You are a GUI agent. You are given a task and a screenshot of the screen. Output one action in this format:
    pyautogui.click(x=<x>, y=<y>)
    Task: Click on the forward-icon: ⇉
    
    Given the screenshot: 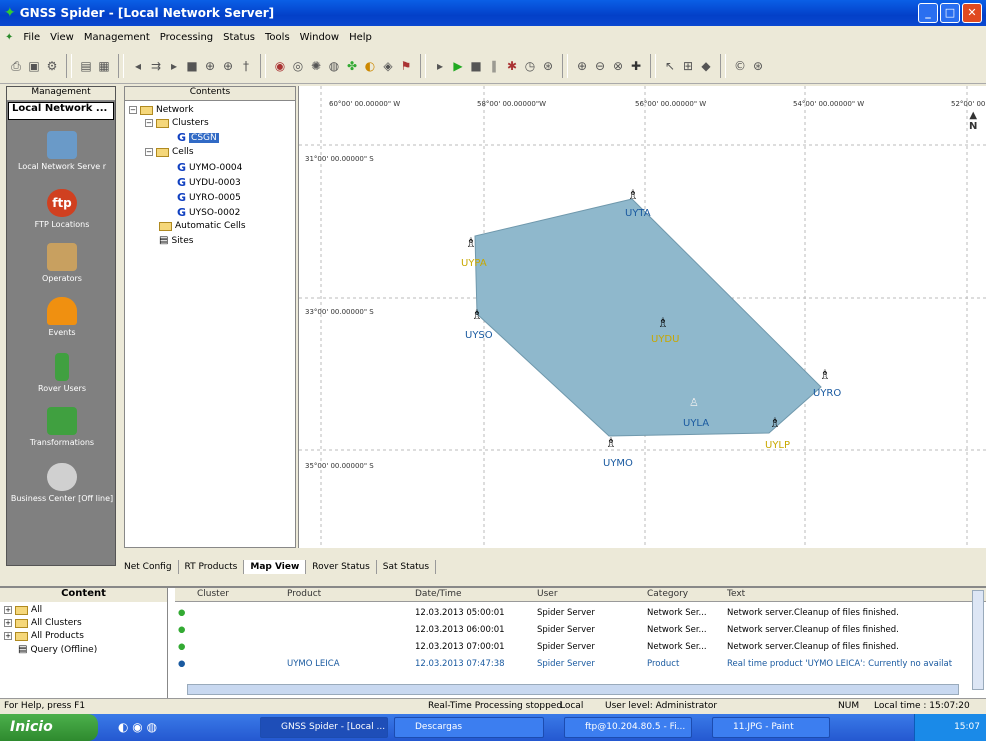 What is the action you would take?
    pyautogui.click(x=156, y=66)
    